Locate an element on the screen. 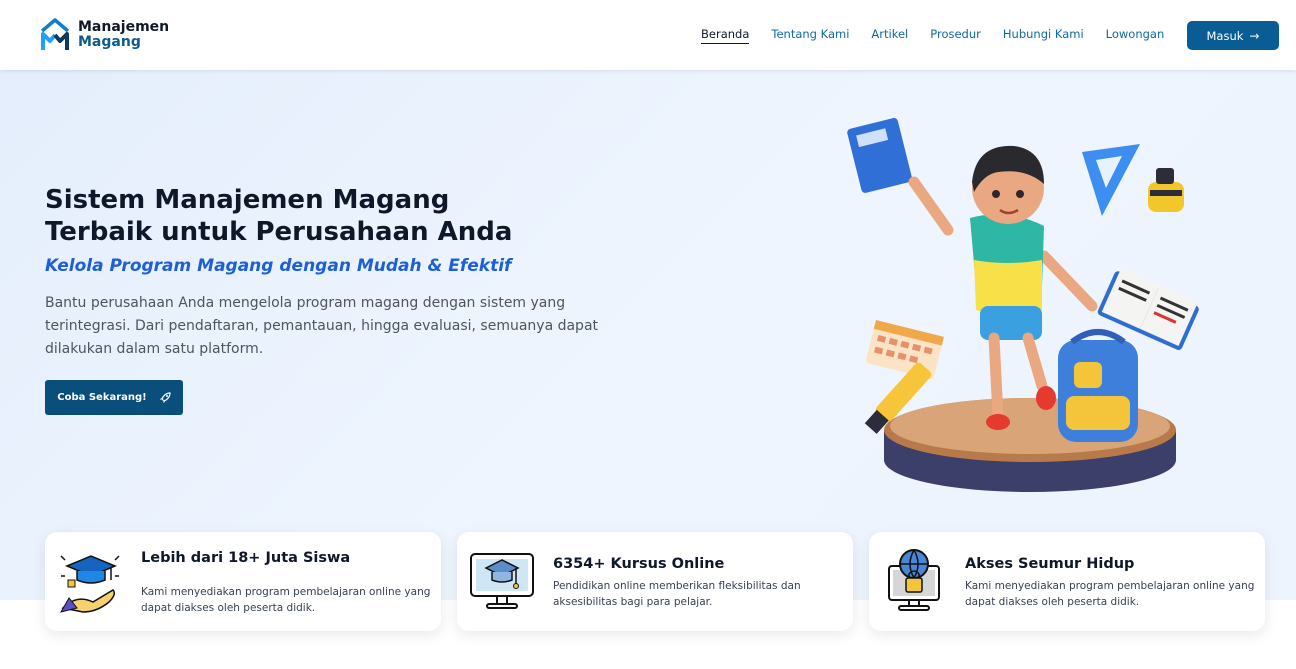  logo-icon is located at coordinates (55, 34).